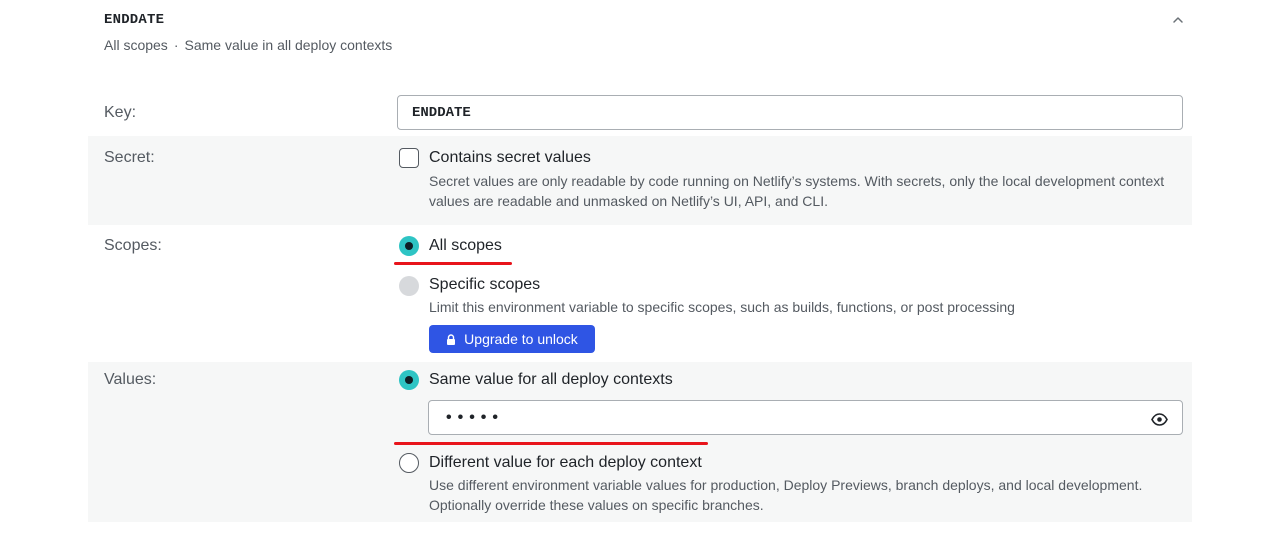  I want to click on all-scopes-radio, so click(409, 246).